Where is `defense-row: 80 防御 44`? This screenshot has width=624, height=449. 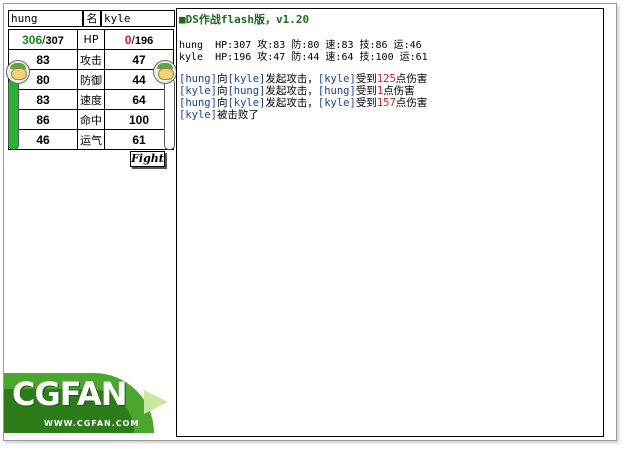
defense-row: 80 防御 44 is located at coordinates (91, 79).